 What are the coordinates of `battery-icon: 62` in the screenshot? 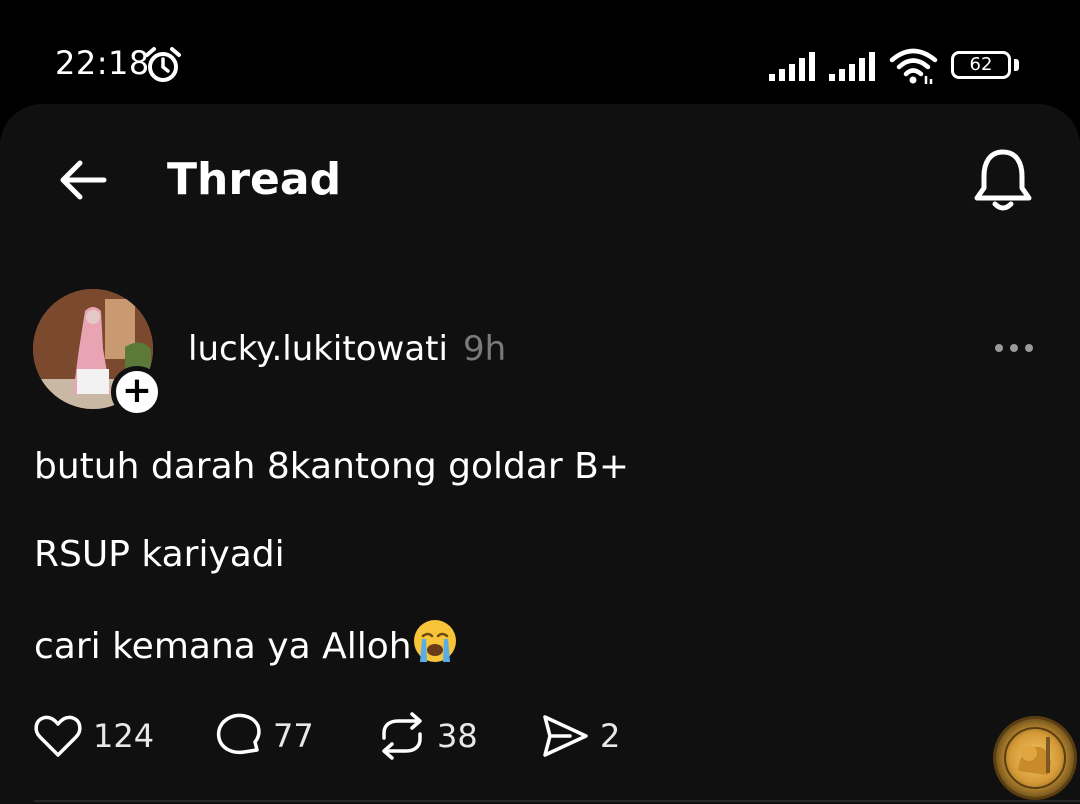 It's located at (981, 65).